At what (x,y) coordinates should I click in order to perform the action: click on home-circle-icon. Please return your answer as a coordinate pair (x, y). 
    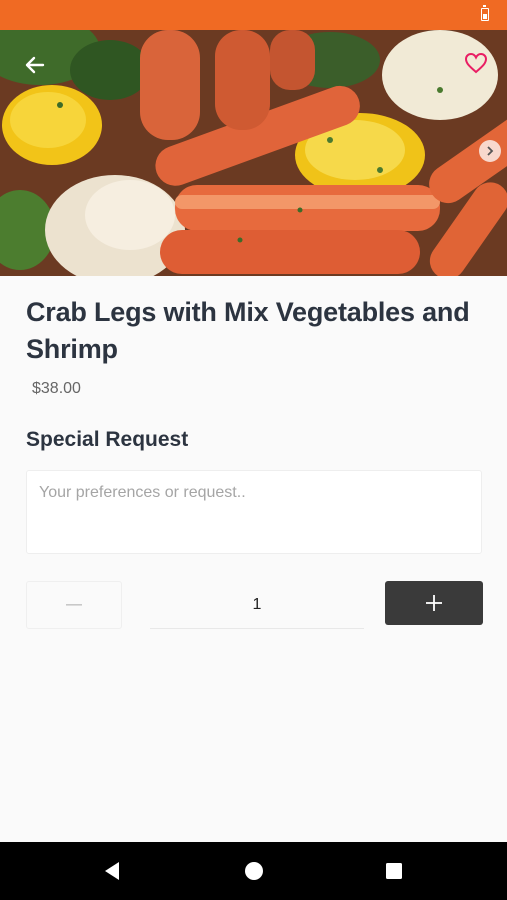
    Looking at the image, I should click on (254, 871).